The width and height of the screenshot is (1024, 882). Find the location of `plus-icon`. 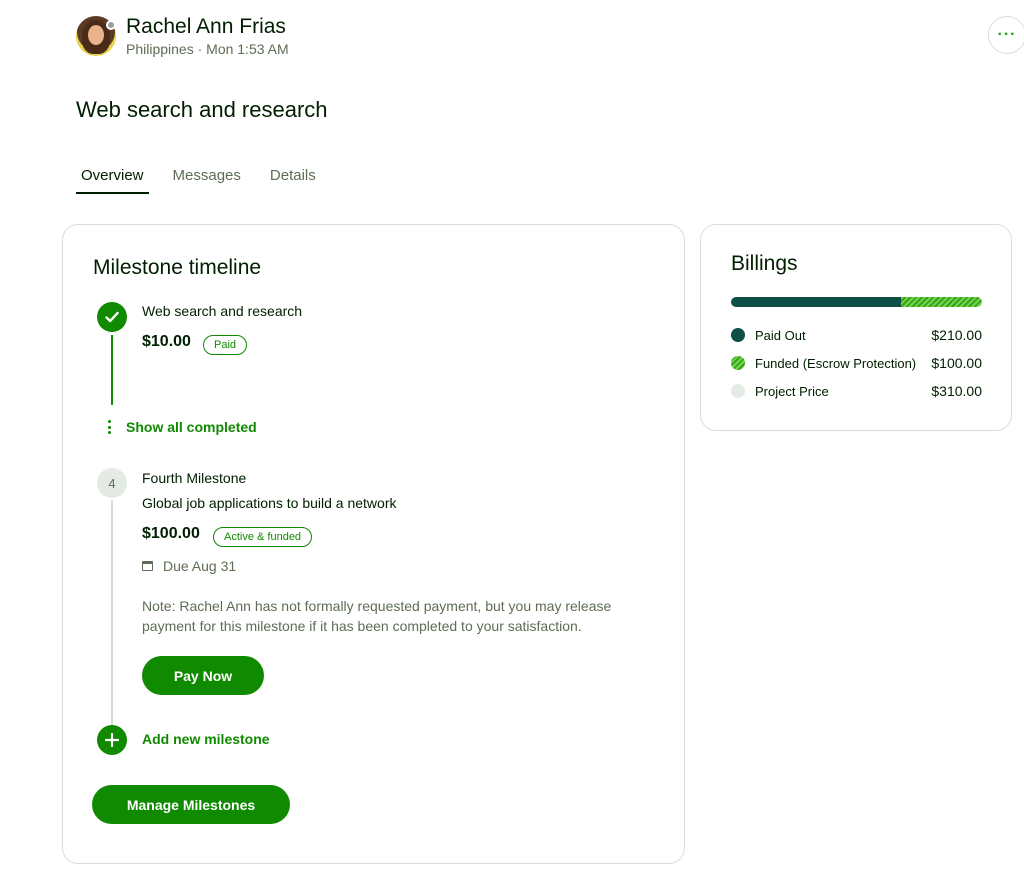

plus-icon is located at coordinates (112, 740).